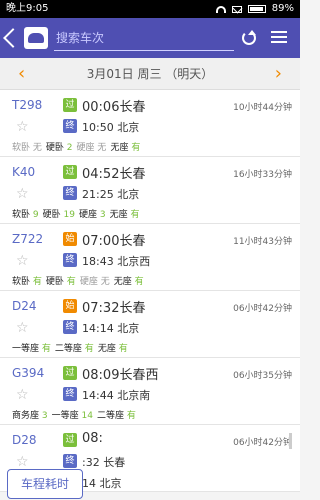 This screenshot has width=320, height=500. I want to click on seat-count: 14, so click(87, 416).